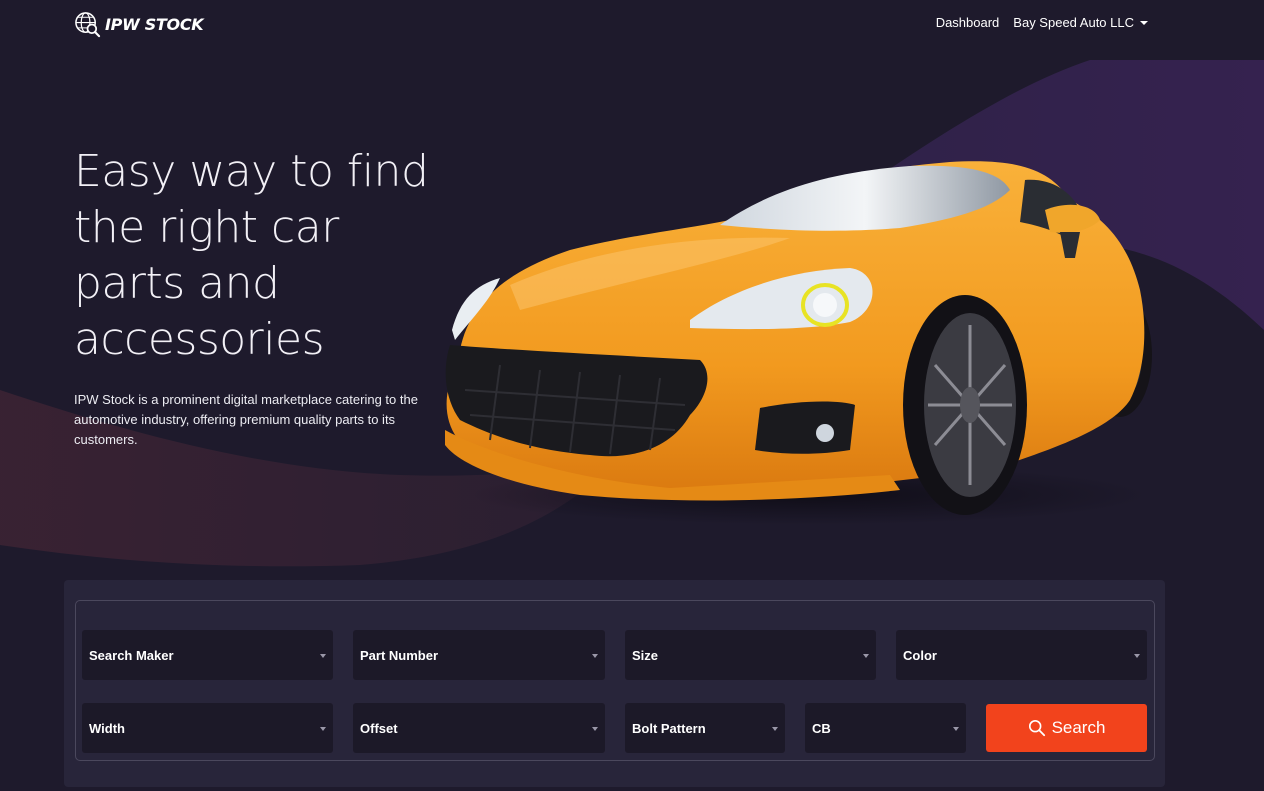  What do you see at coordinates (1021, 655) in the screenshot?
I see `color-select: Color` at bounding box center [1021, 655].